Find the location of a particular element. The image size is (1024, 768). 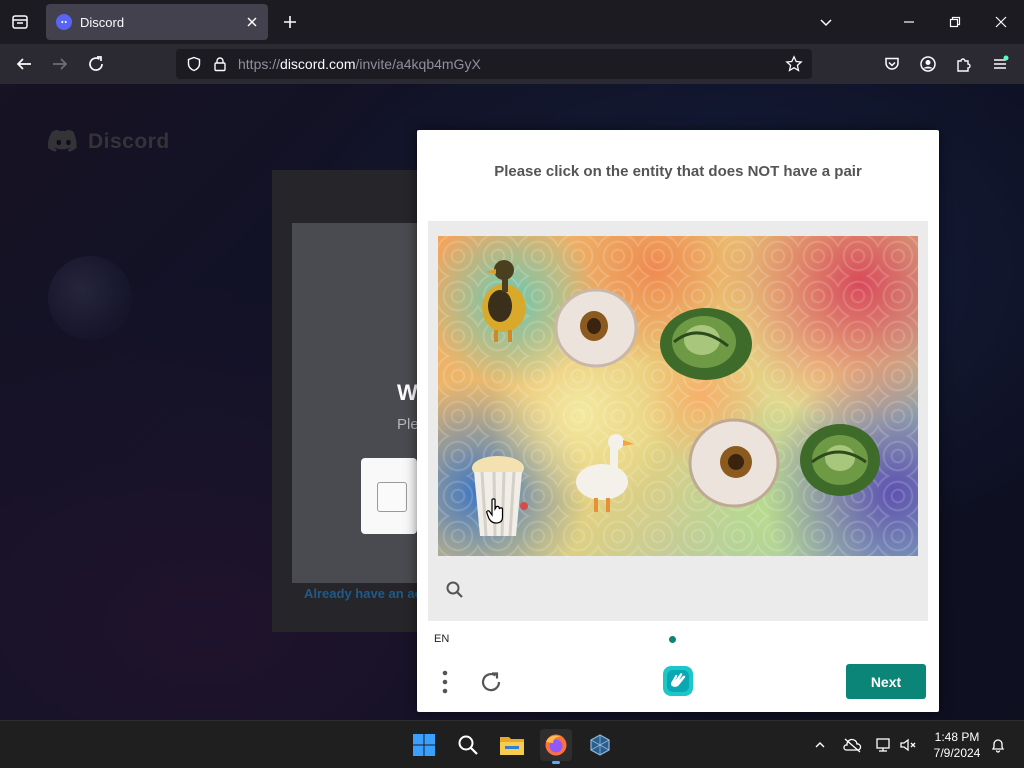

challenge-progress-dot is located at coordinates (672, 639).